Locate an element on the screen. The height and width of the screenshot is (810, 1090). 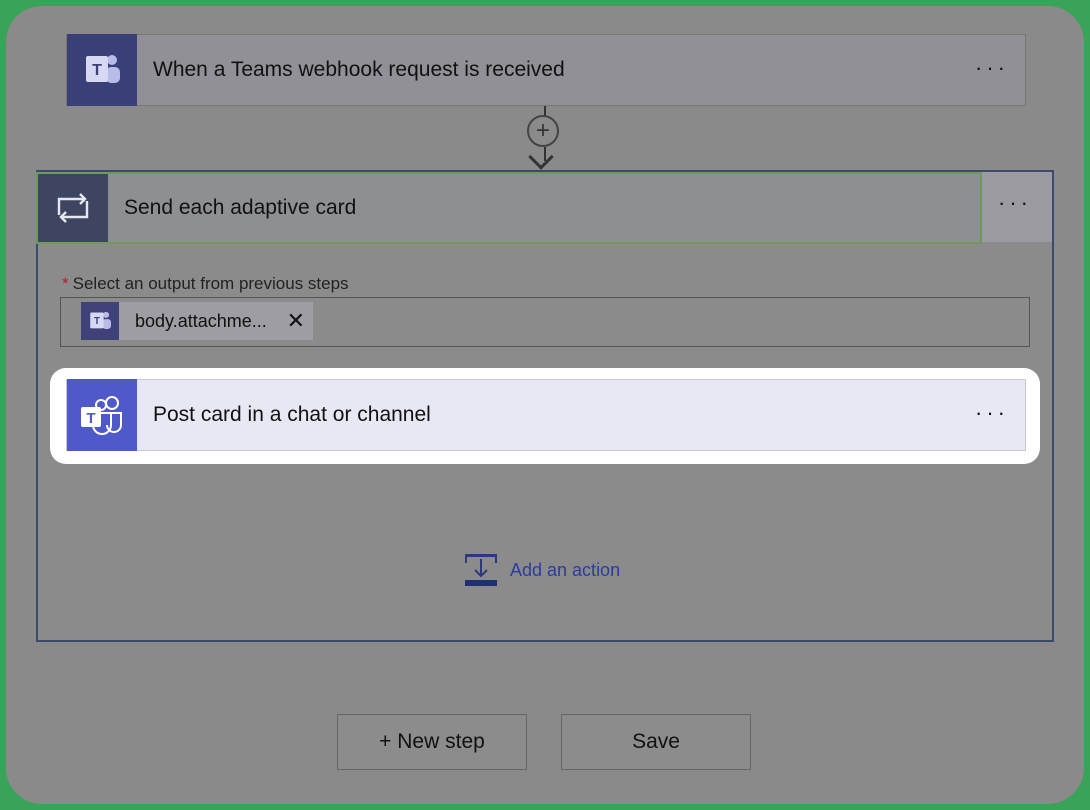
teams-token-icon: T is located at coordinates (100, 321).